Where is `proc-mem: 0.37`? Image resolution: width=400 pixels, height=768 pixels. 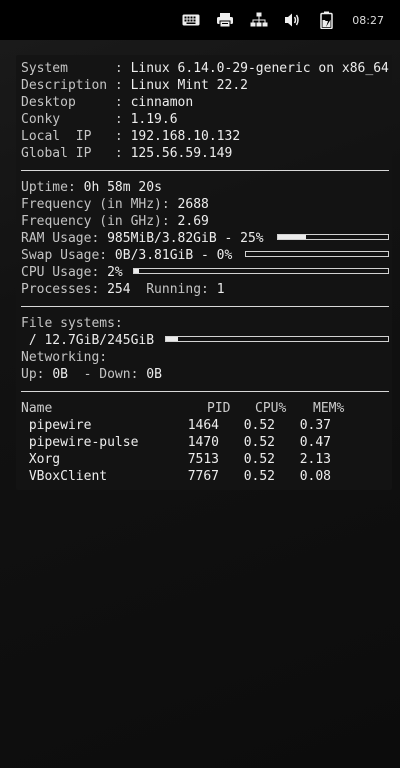 proc-mem: 0.37 is located at coordinates (315, 425).